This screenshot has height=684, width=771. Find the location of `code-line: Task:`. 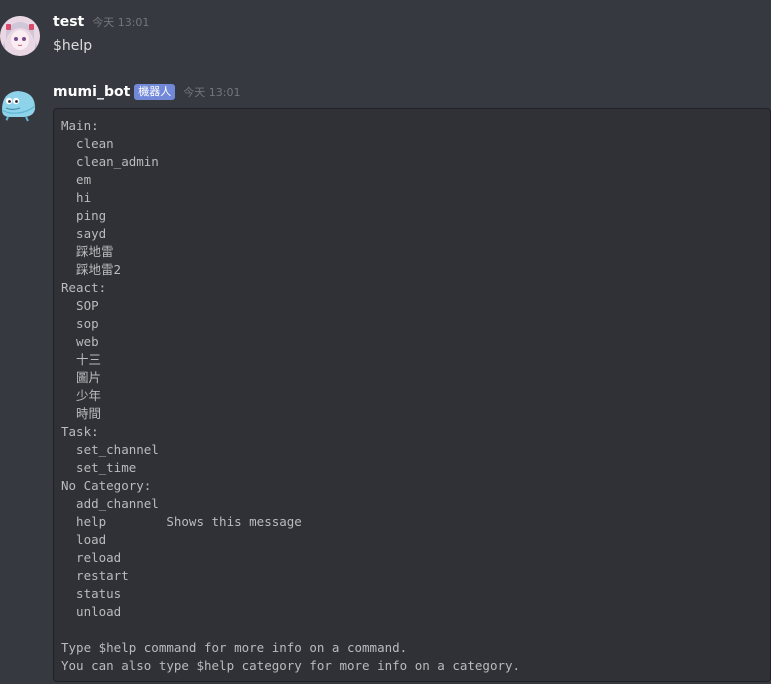

code-line: Task: is located at coordinates (80, 431).